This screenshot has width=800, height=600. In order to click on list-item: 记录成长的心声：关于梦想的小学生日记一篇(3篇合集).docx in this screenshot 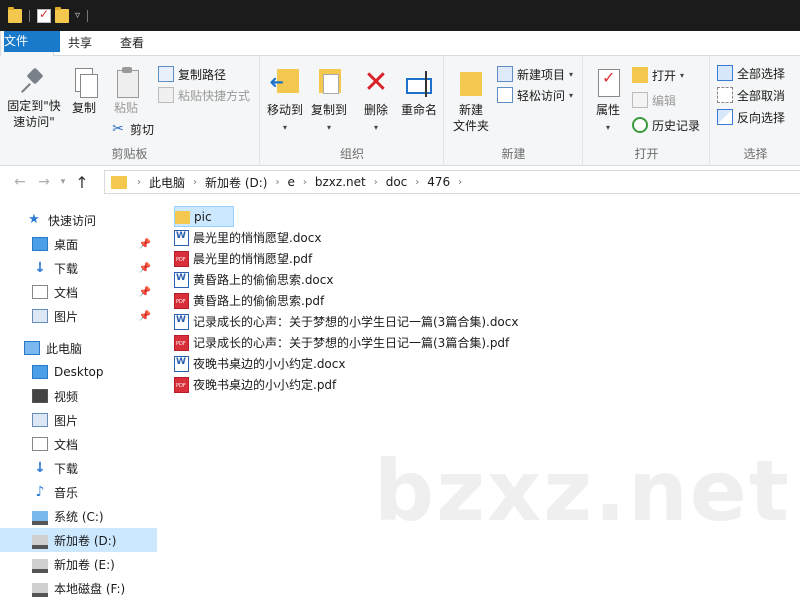, I will do `click(349, 321)`.